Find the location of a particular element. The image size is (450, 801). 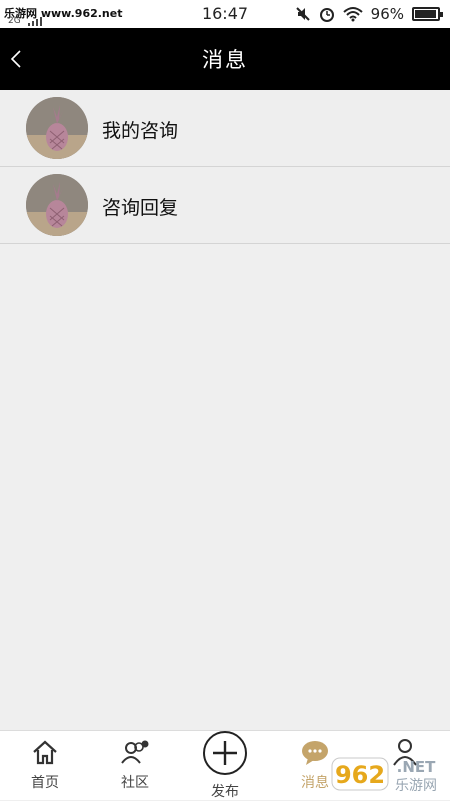

status-icons: 96% is located at coordinates (369, 14).